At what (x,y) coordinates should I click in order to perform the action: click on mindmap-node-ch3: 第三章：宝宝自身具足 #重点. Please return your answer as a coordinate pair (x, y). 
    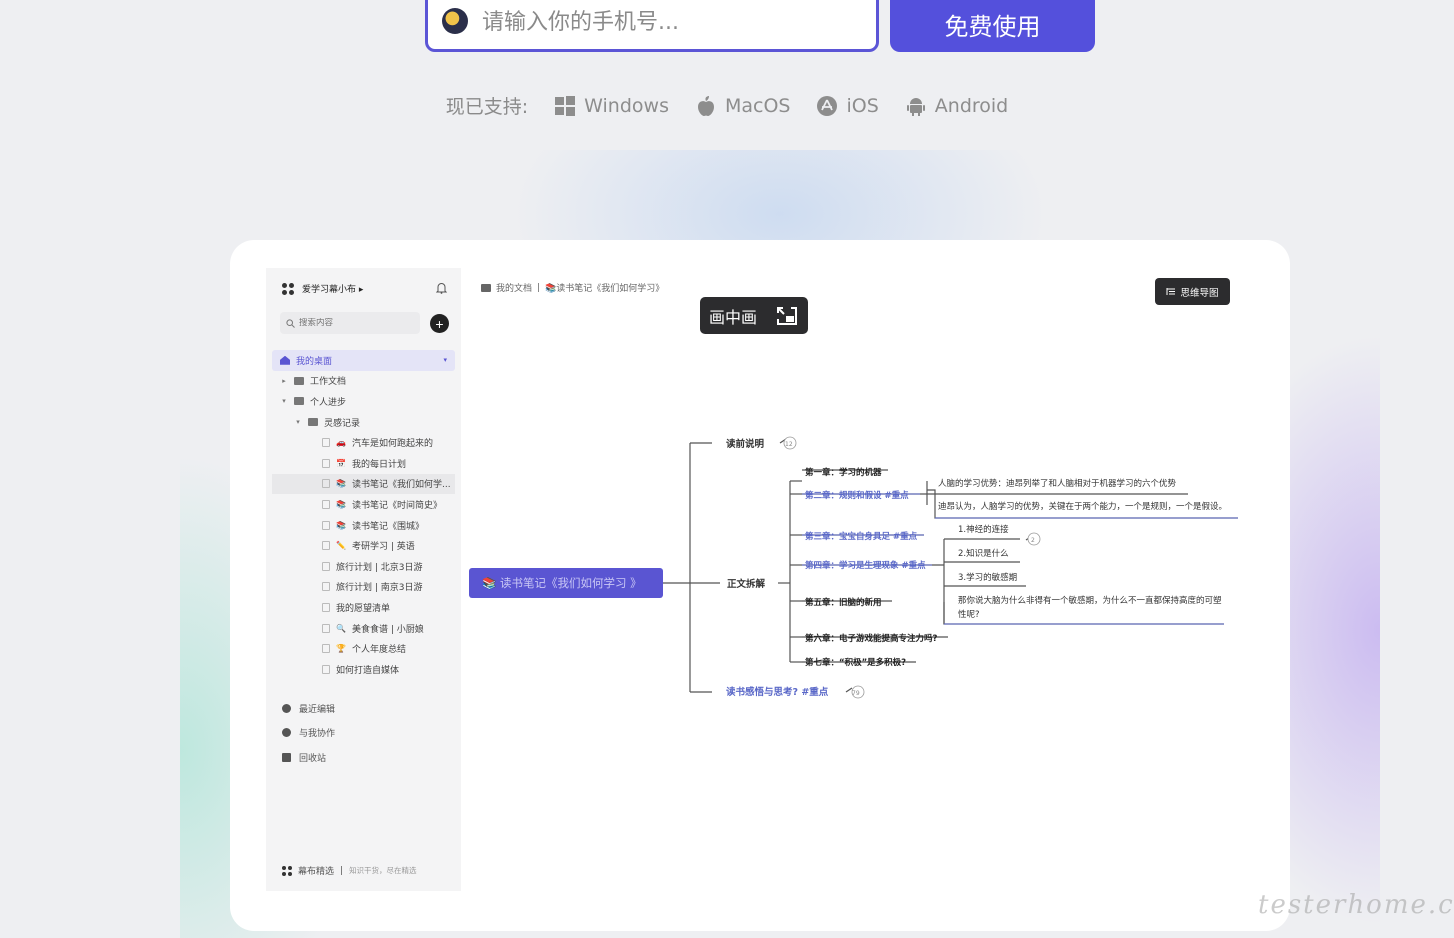
    Looking at the image, I should click on (861, 536).